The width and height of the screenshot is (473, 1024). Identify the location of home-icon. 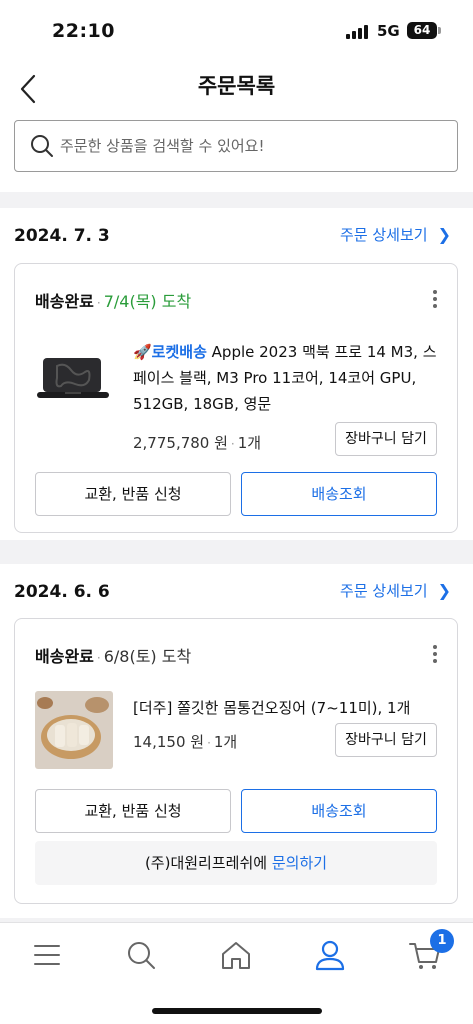
(236, 955).